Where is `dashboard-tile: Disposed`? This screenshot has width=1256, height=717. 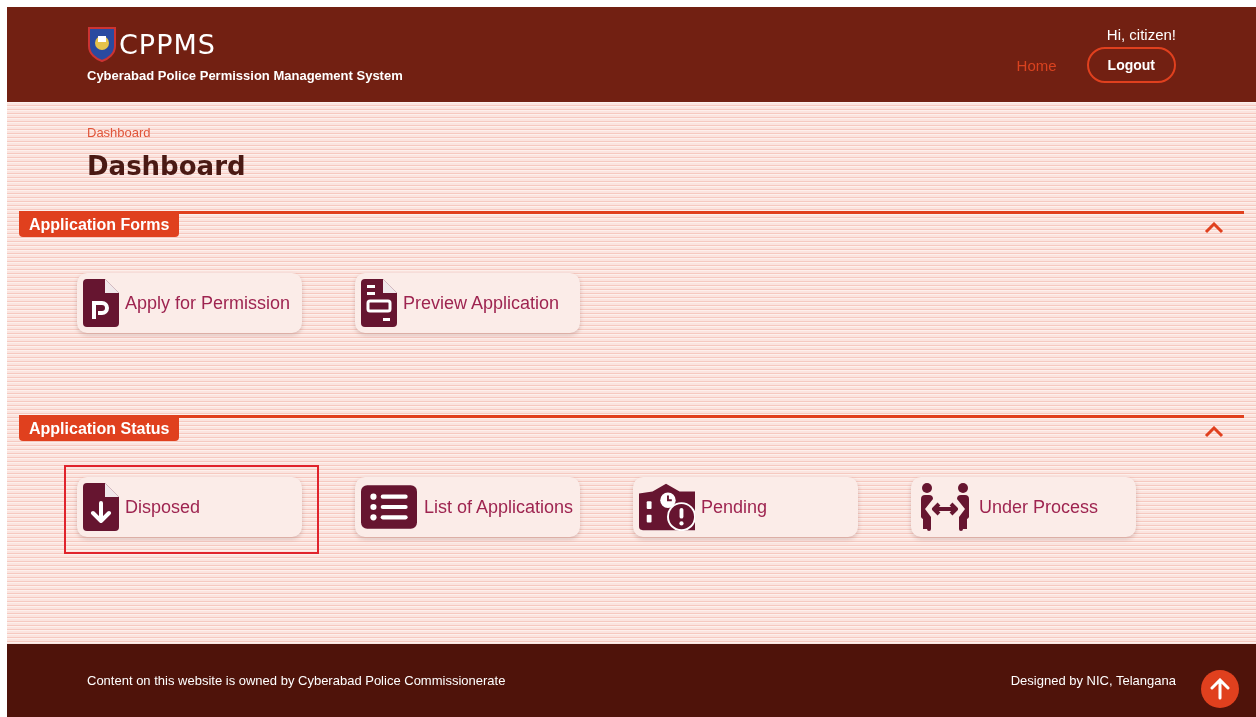
dashboard-tile: Disposed is located at coordinates (189, 507).